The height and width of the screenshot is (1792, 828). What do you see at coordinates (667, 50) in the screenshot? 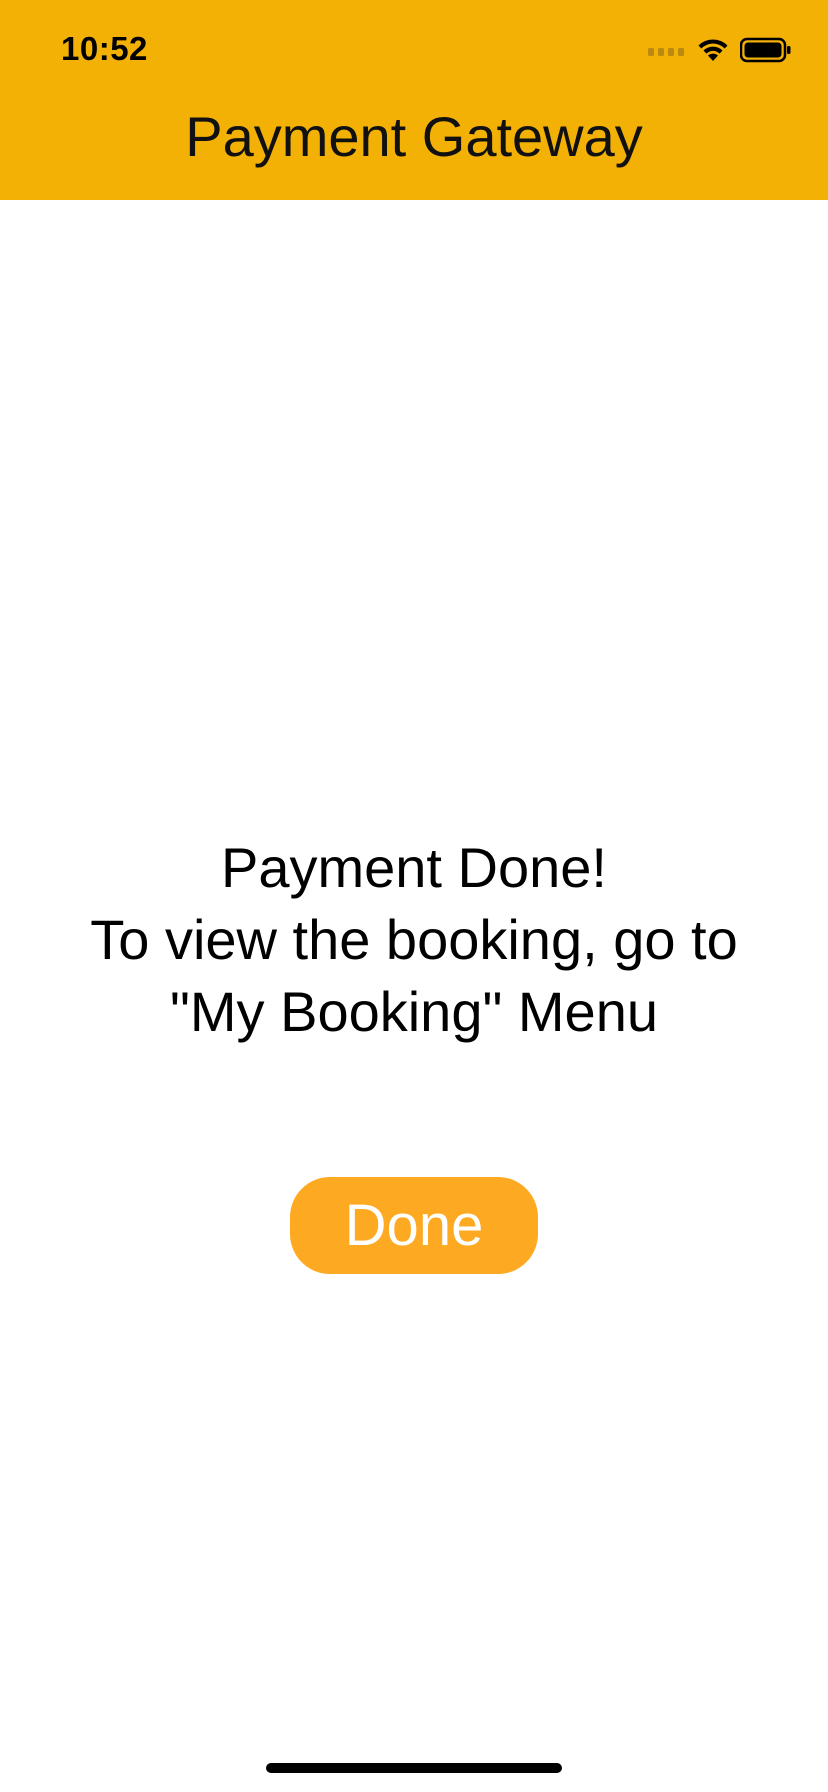
I see `cellular-signal-icon` at bounding box center [667, 50].